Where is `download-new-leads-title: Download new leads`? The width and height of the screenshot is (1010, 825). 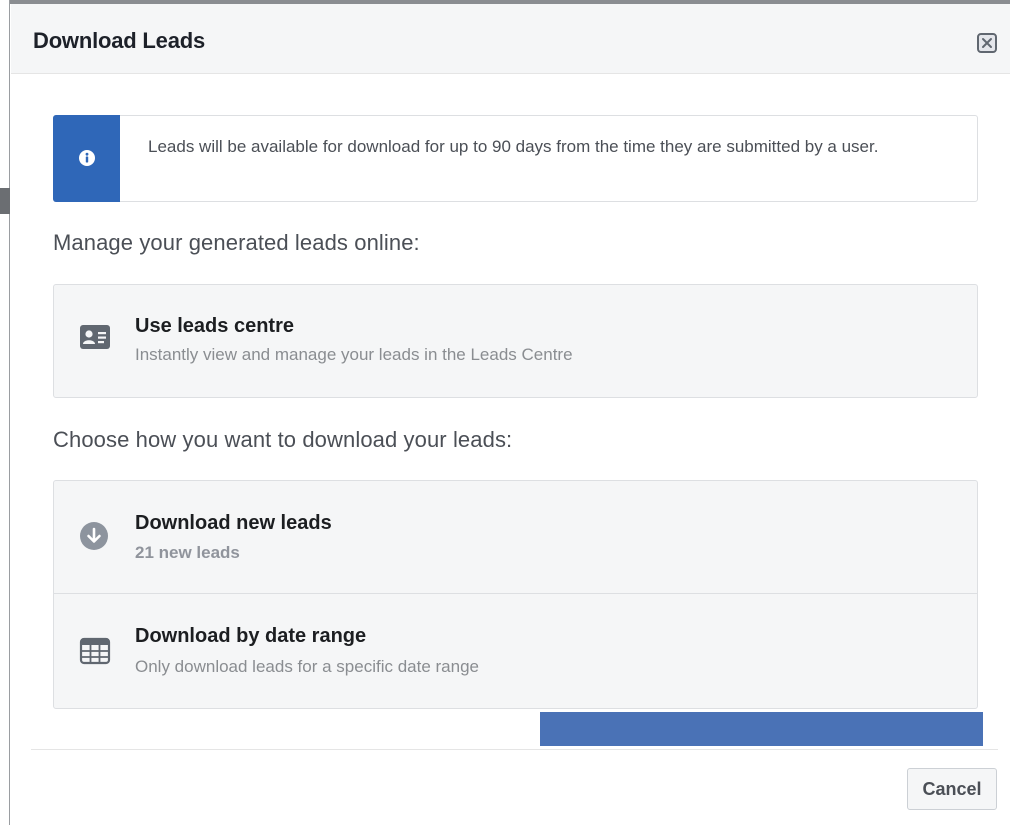
download-new-leads-title: Download new leads is located at coordinates (233, 523).